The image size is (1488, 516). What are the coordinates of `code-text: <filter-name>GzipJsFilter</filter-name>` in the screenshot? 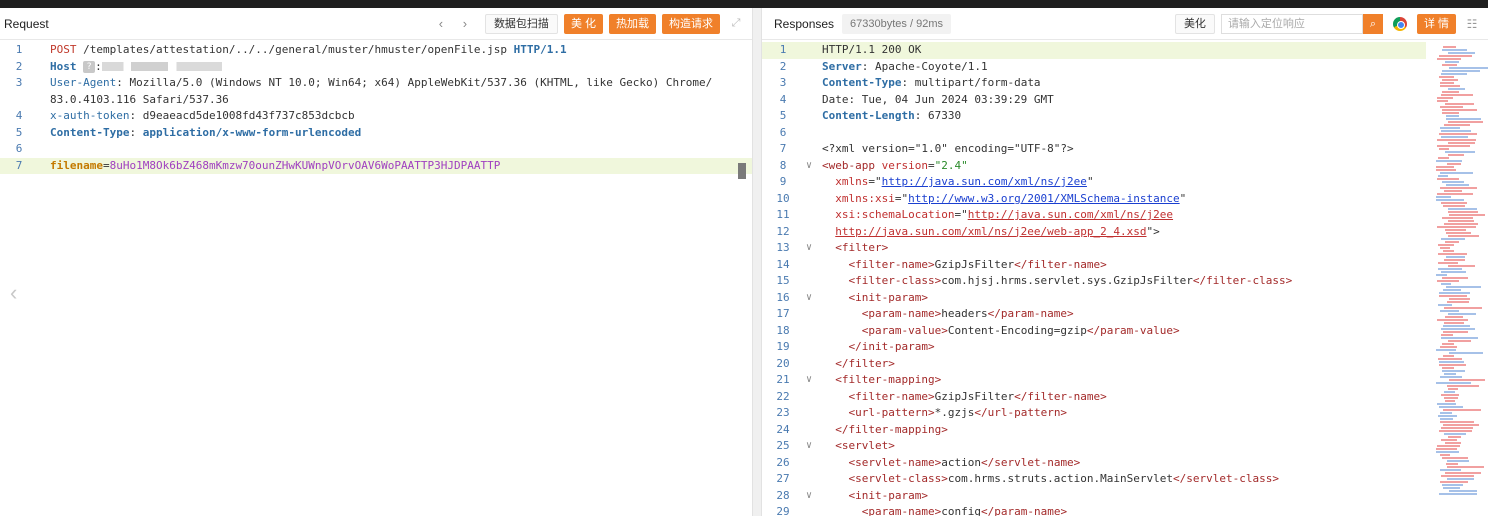 It's located at (964, 265).